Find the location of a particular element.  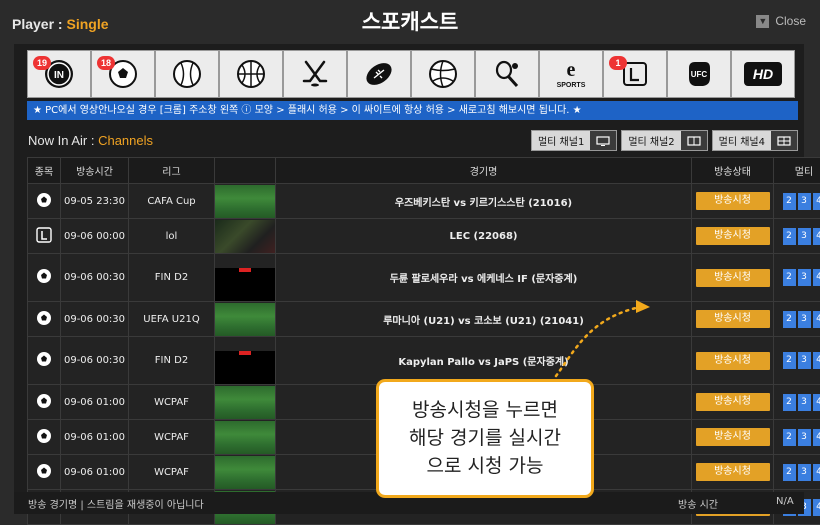

multi-channel-2-label: 멀티 채널2 is located at coordinates (651, 140).